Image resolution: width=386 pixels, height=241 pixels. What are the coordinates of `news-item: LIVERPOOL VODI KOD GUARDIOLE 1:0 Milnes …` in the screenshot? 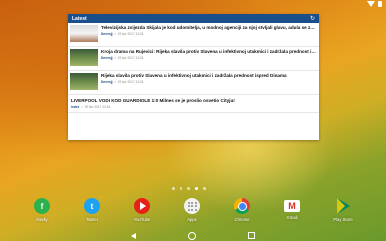 It's located at (193, 104).